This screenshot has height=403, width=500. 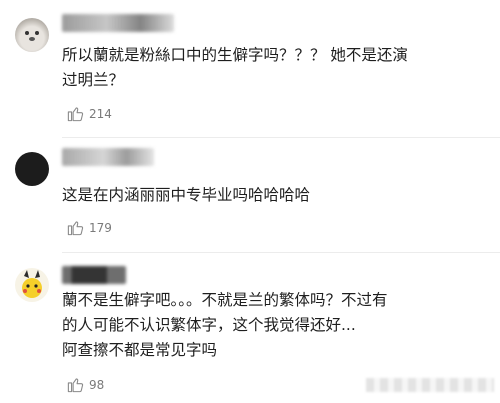 What do you see at coordinates (272, 68) in the screenshot?
I see `comment-text: 所以蘭就是粉絲口中的生僻字吗？？？ 她不是还演 过明兰？` at bounding box center [272, 68].